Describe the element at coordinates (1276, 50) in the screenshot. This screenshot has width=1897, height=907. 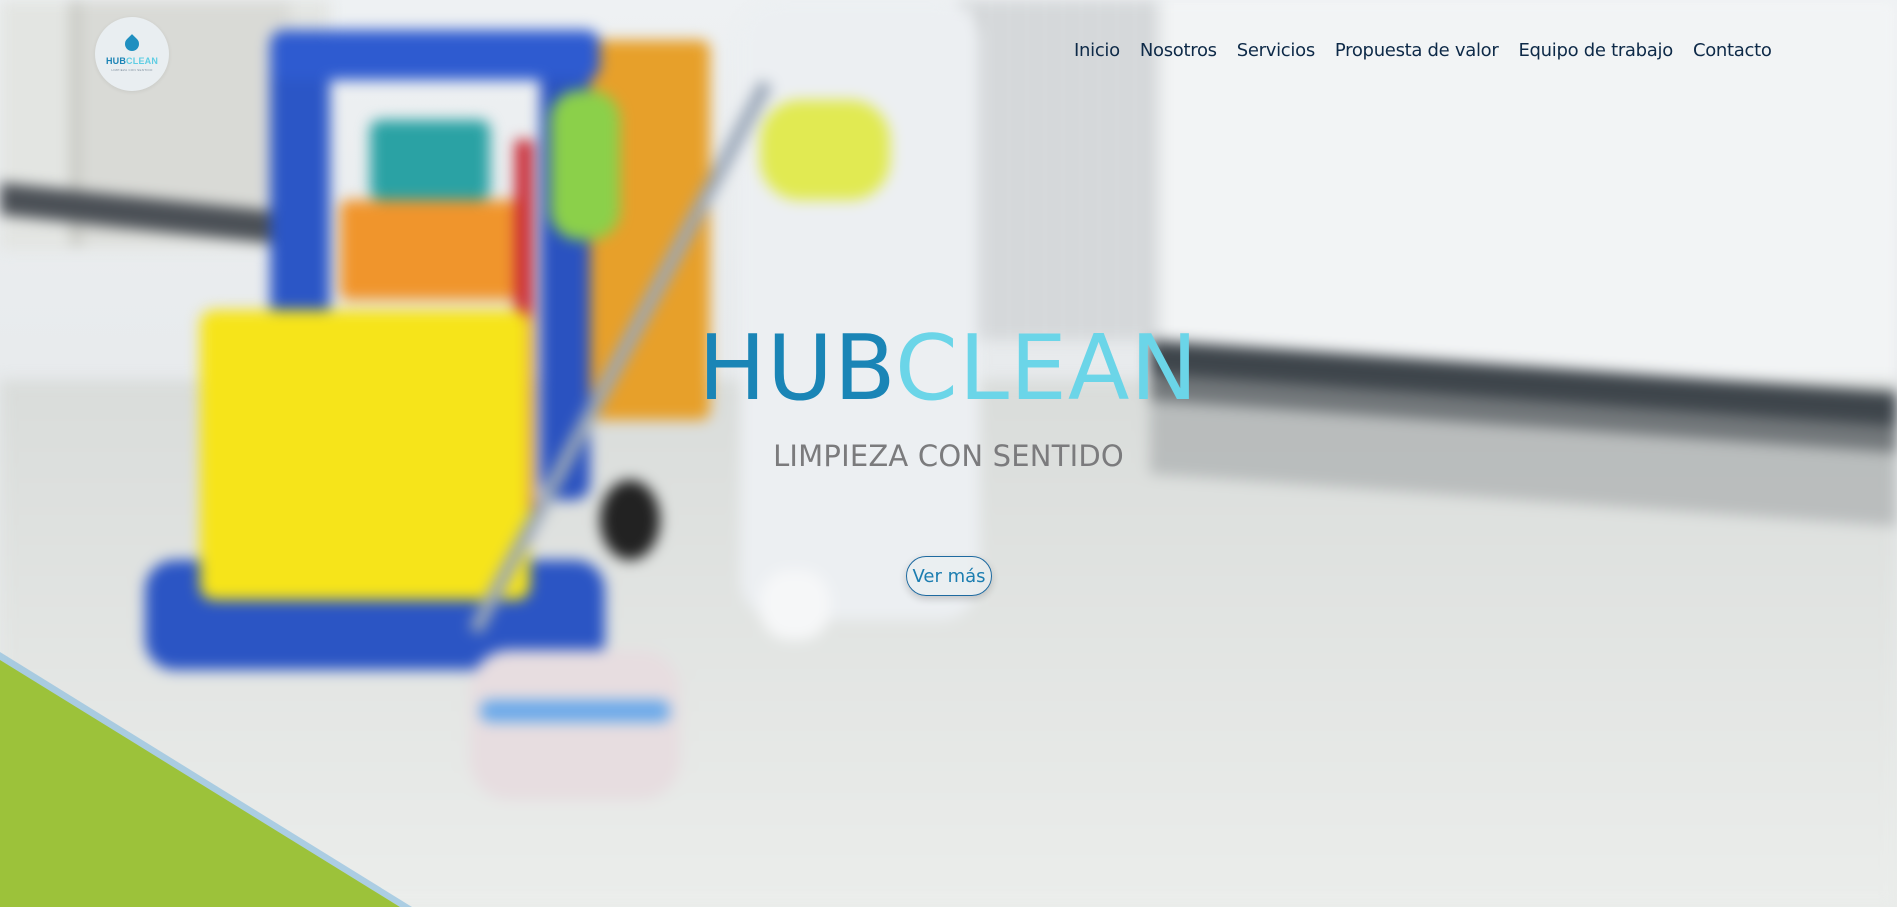
I see `nav-item-servicios: Servicios` at that location.